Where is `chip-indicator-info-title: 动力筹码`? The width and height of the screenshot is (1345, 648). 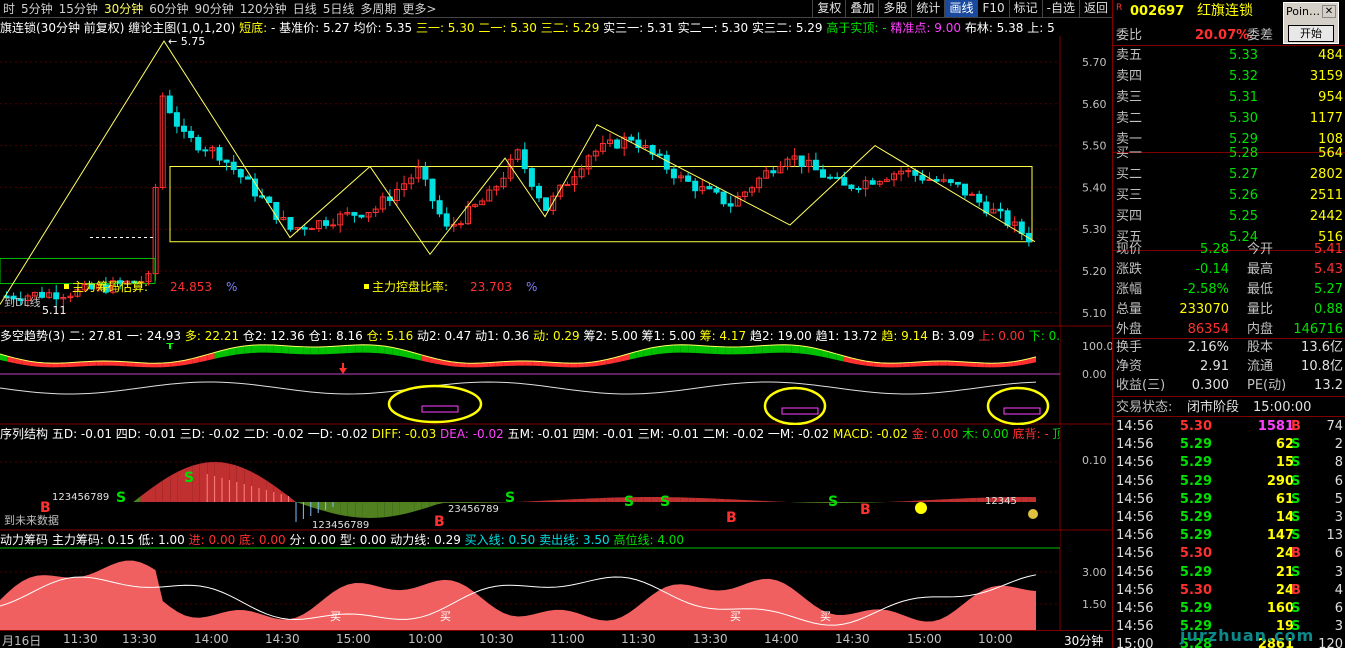 chip-indicator-info-title: 动力筹码 is located at coordinates (26, 540).